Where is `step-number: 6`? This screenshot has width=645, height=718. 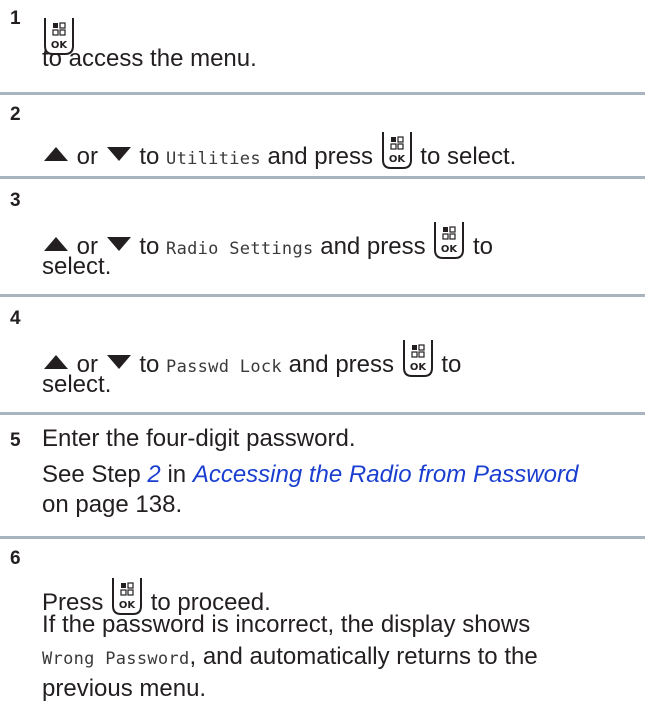
step-number: 6 is located at coordinates (15, 558).